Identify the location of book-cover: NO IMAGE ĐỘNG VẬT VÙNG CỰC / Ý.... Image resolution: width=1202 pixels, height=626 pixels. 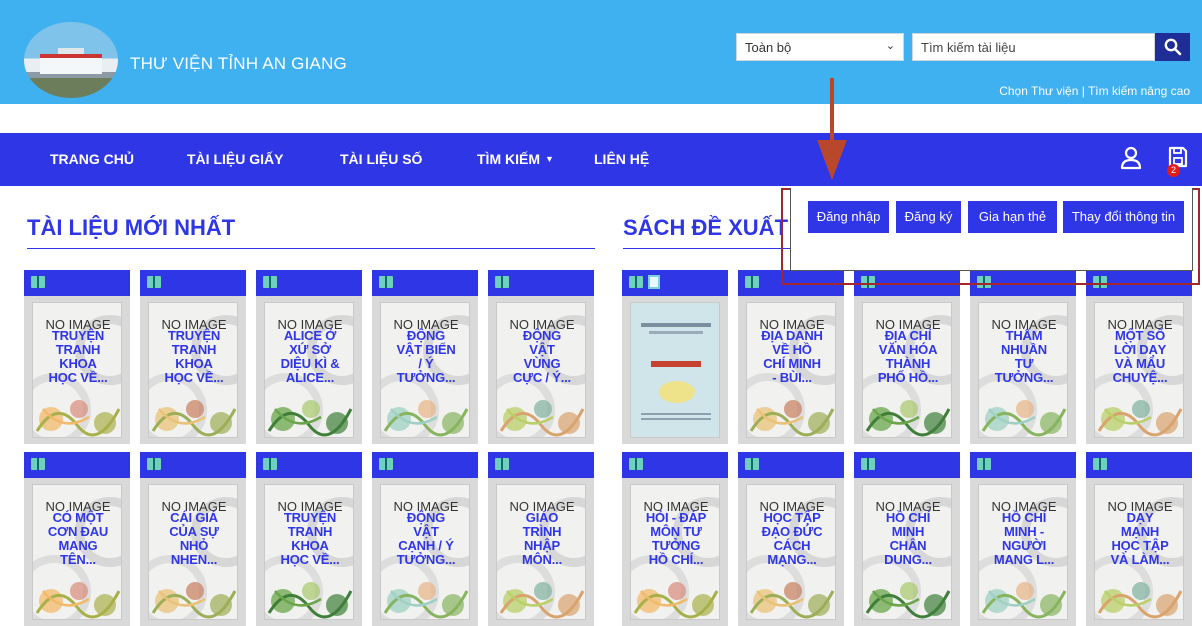
(541, 370).